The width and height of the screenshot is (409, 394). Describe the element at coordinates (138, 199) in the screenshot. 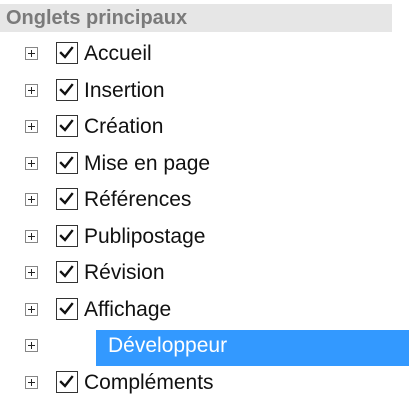

I see `tab-label: Références` at that location.